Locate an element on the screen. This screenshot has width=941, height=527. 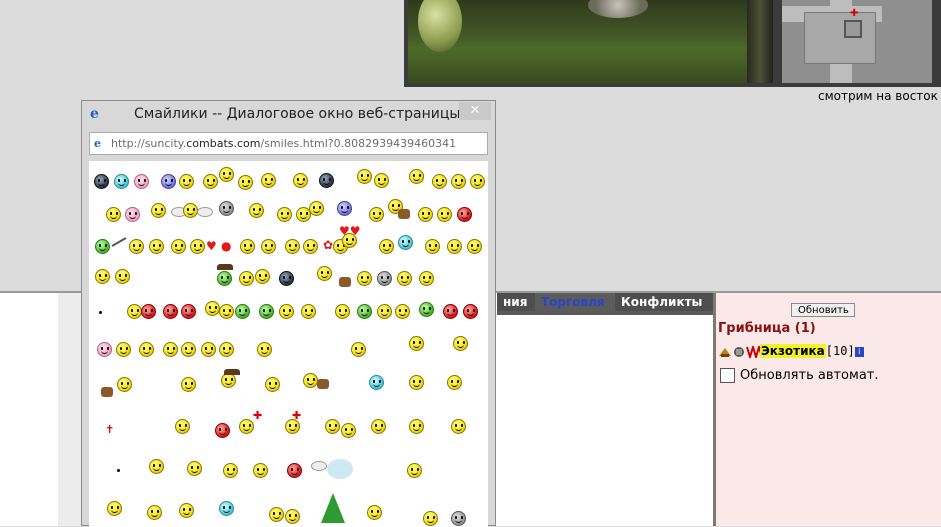
auto-refresh-row: Обновлять автомат. is located at coordinates (799, 375).